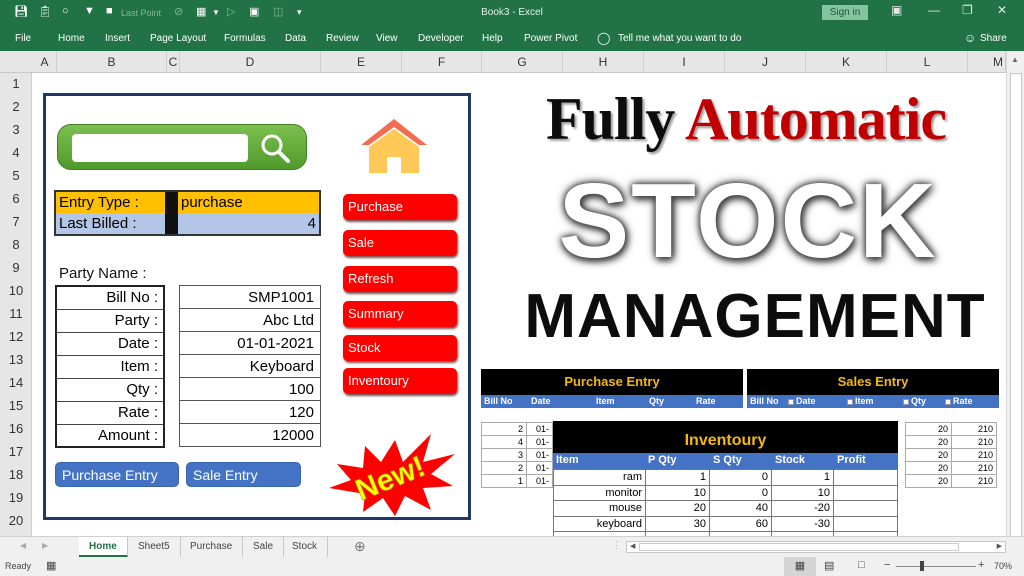 This screenshot has height=576, width=1024. Describe the element at coordinates (800, 566) in the screenshot. I see `normal-view-icon: ▦` at that location.